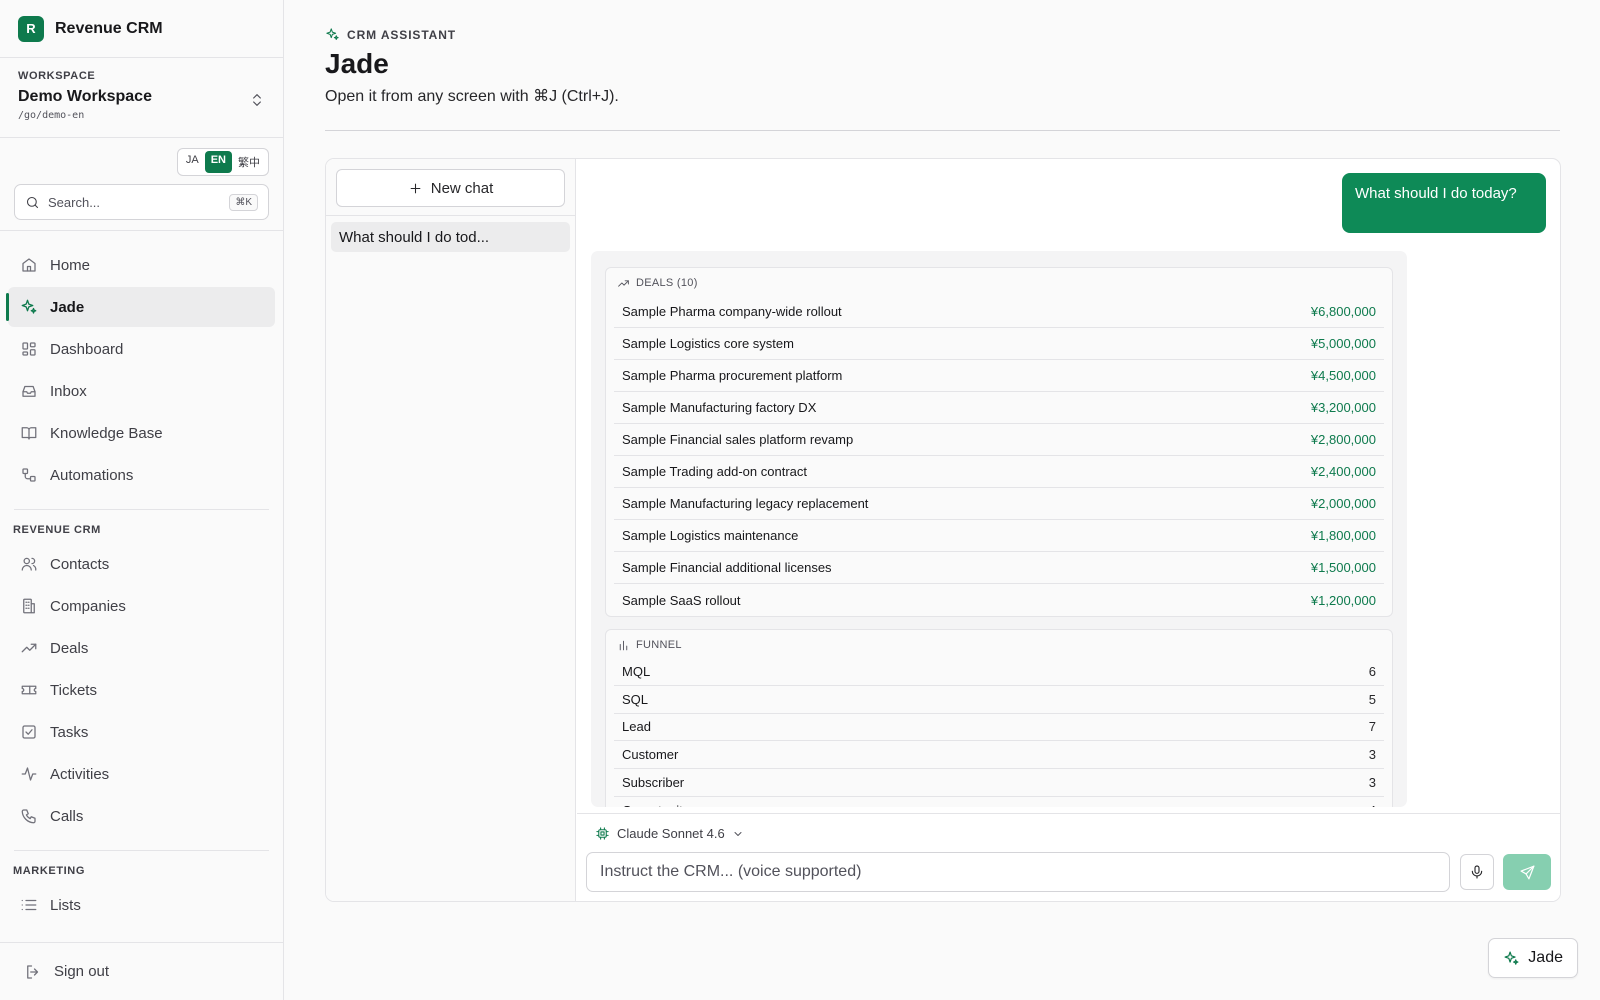  I want to click on user-message: What should I do today?, so click(1444, 203).